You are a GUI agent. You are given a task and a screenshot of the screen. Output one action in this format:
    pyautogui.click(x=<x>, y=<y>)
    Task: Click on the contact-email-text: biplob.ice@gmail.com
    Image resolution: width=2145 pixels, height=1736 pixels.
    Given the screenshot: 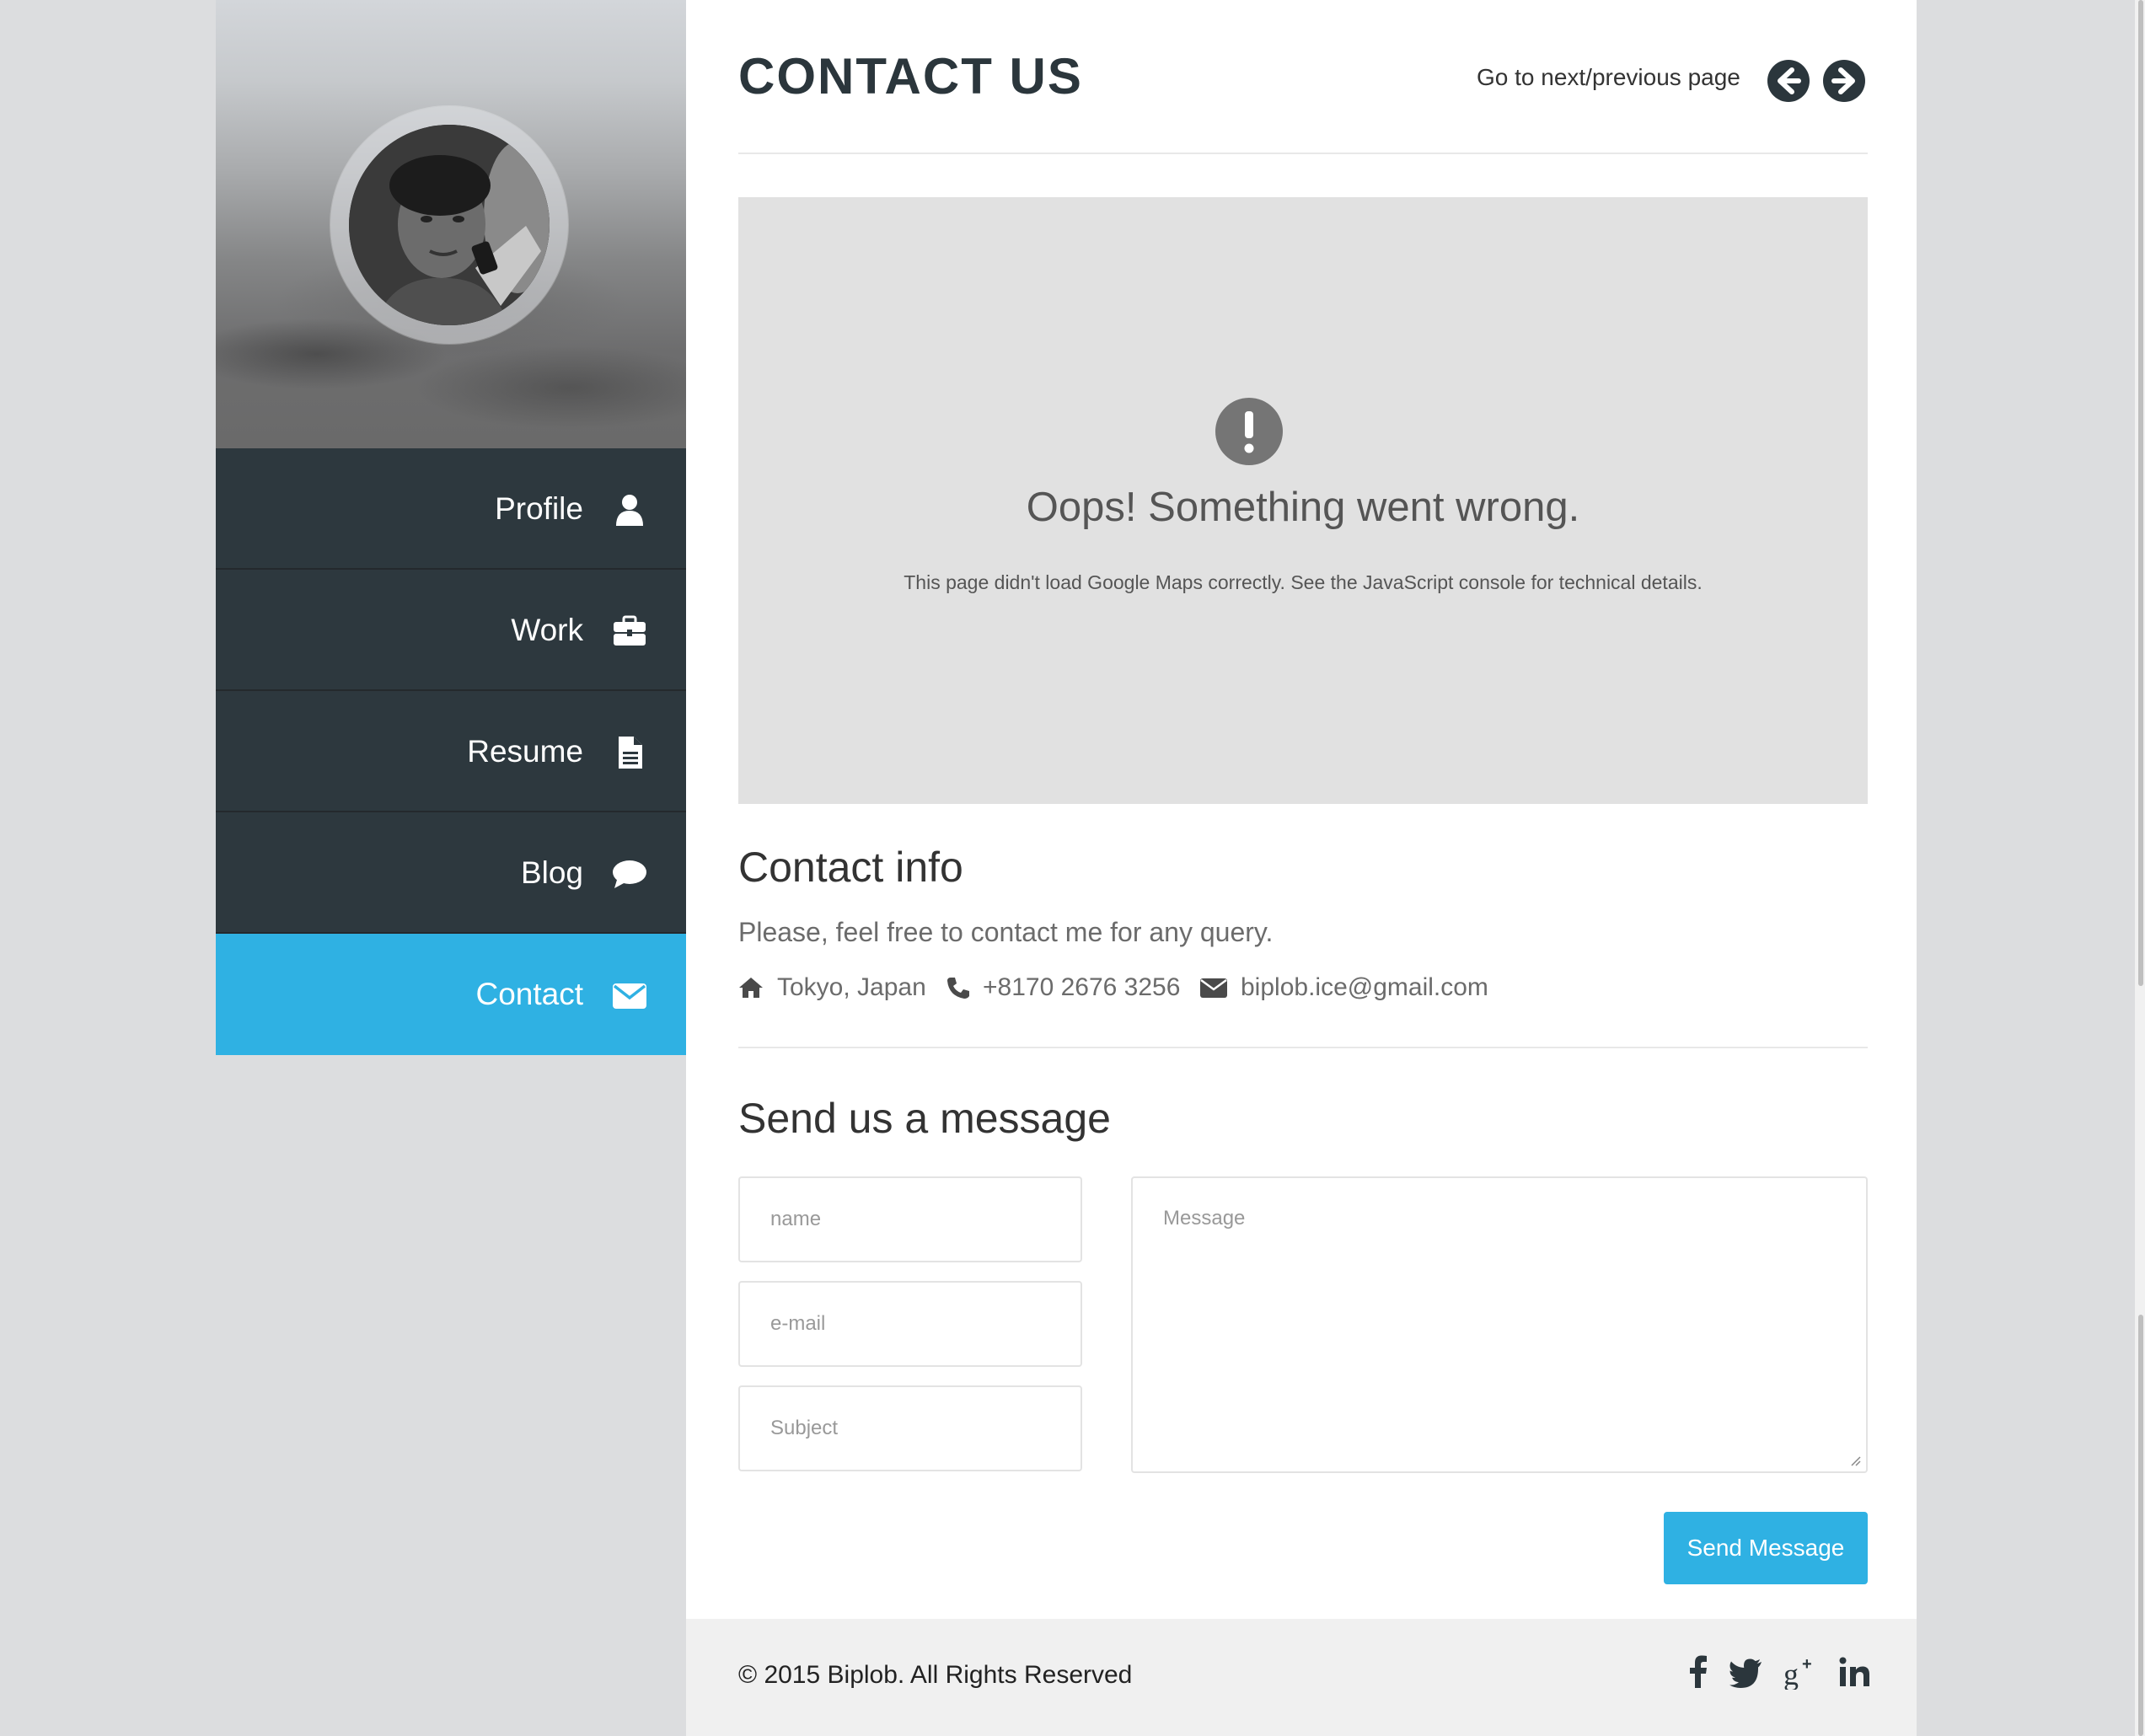 What is the action you would take?
    pyautogui.click(x=1364, y=988)
    